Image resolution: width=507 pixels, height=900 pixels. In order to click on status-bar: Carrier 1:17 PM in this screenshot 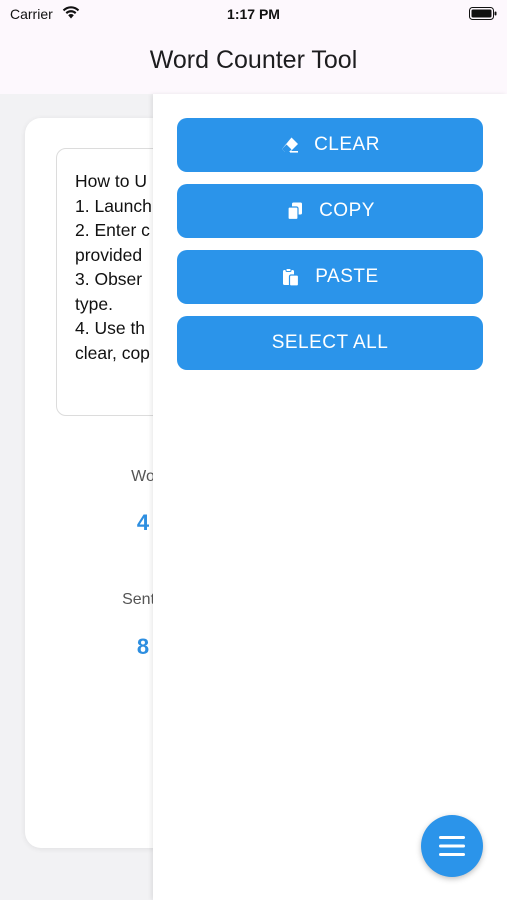, I will do `click(253, 15)`.